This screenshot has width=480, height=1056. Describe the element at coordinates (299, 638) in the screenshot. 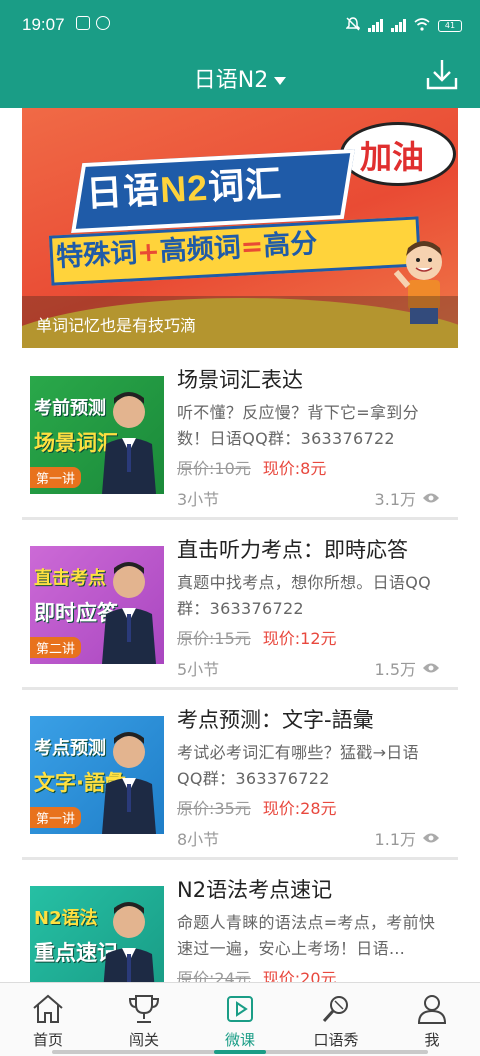

I see `current-price: 现价:12元` at that location.